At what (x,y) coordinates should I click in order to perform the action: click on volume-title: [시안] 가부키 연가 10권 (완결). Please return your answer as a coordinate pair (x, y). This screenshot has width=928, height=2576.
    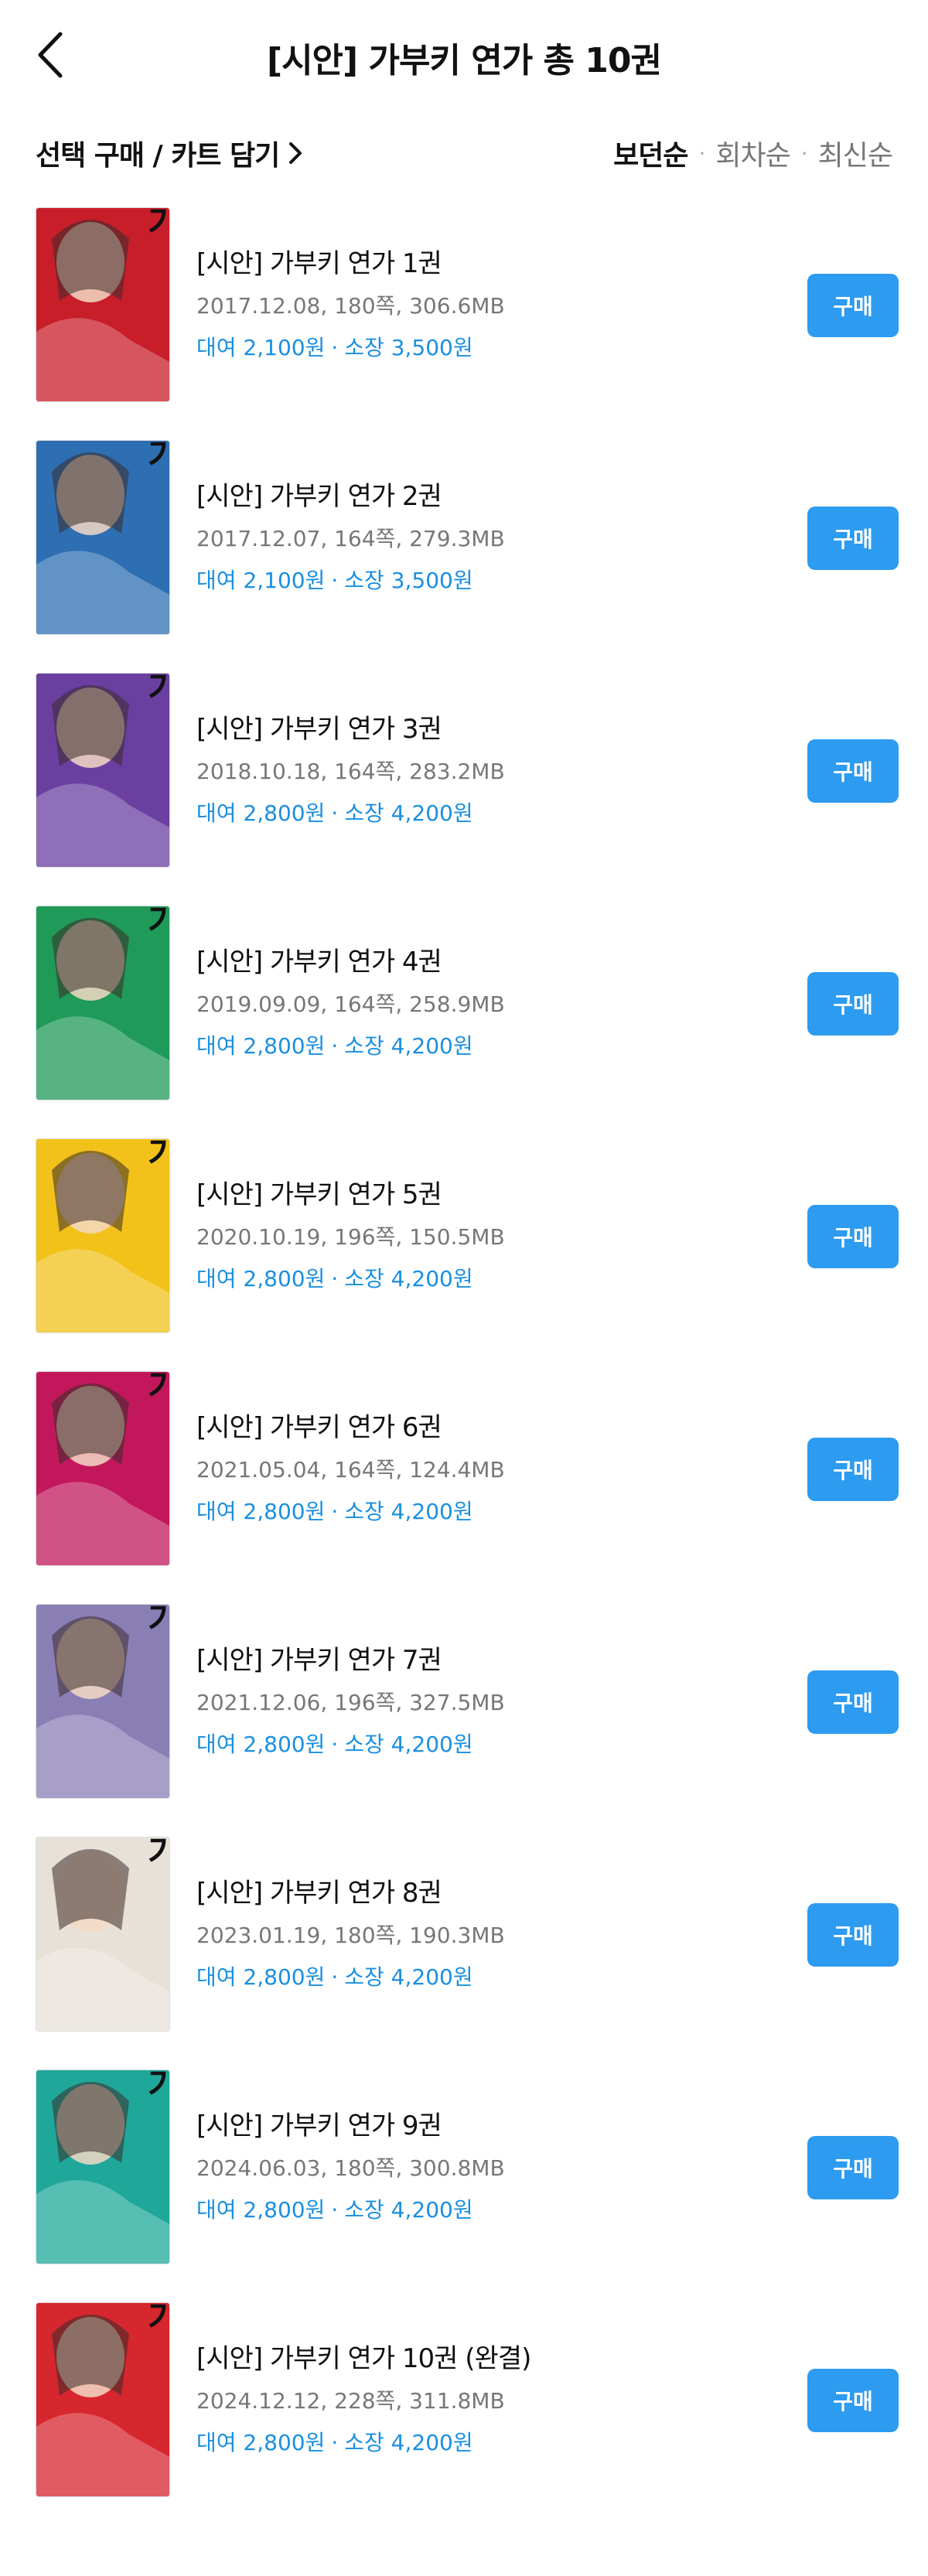
    Looking at the image, I should click on (363, 2358).